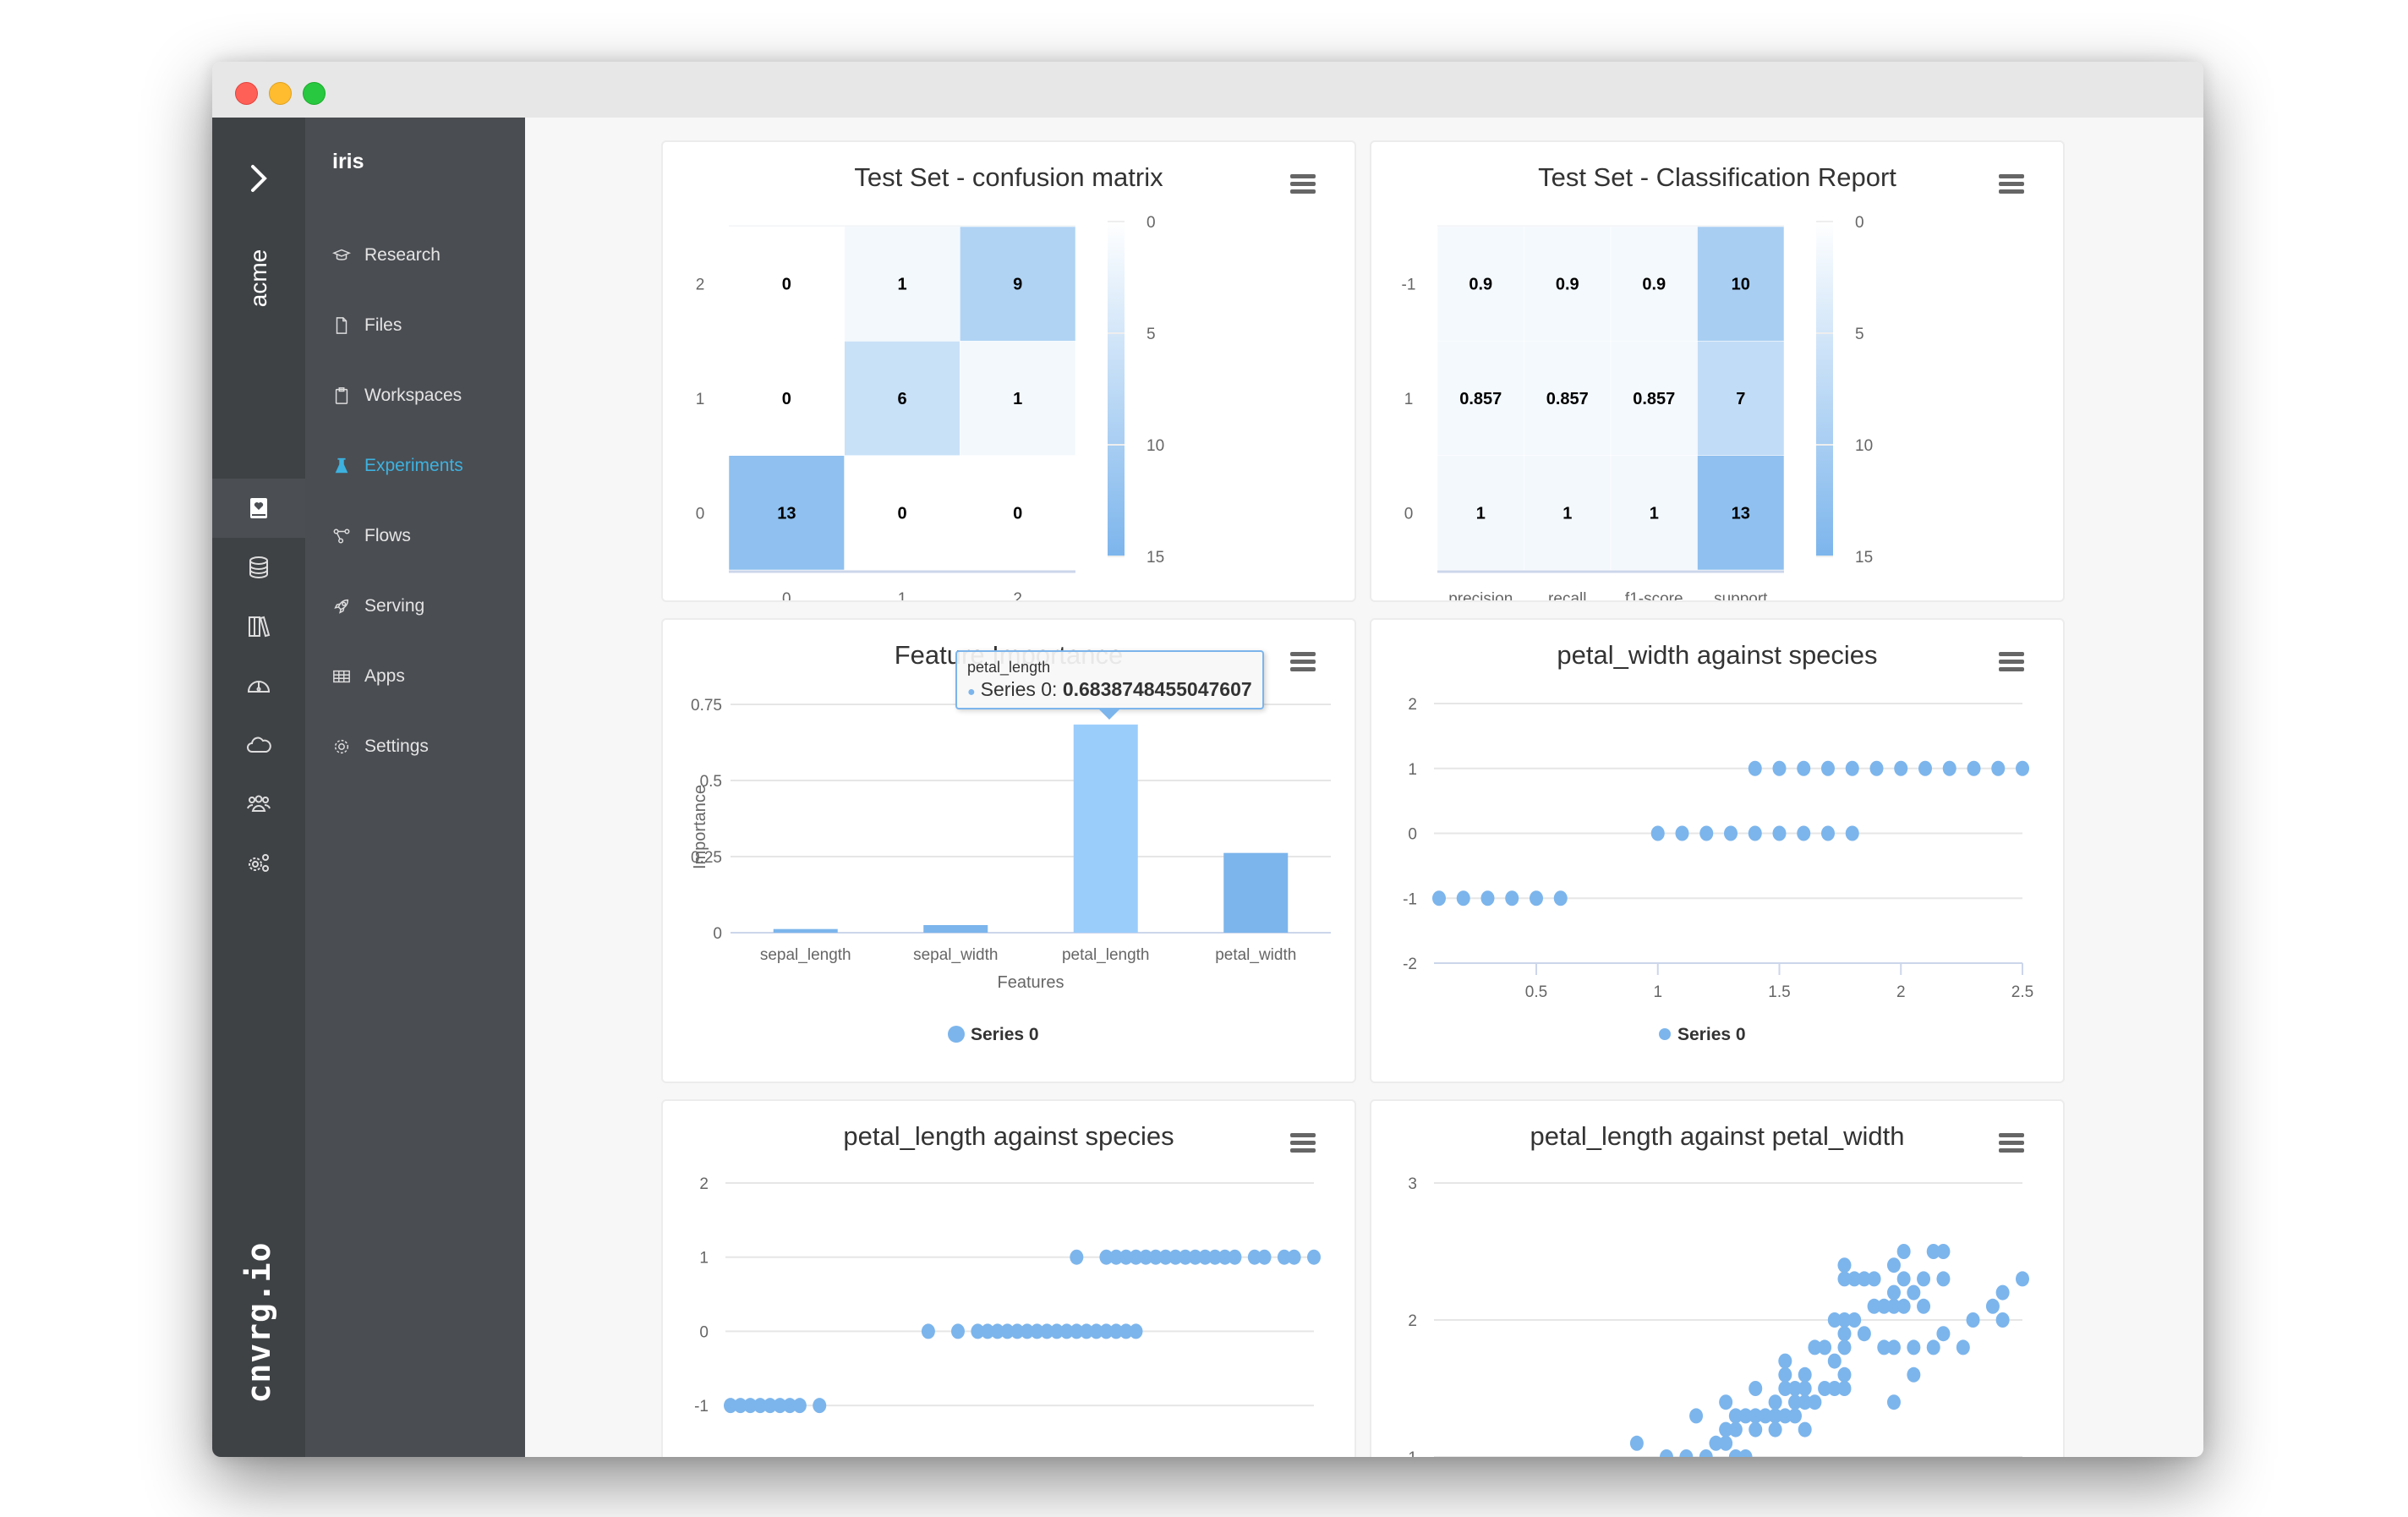 The width and height of the screenshot is (2408, 1517). I want to click on petal-length-width-chart: 1 2 3, so click(1718, 1316).